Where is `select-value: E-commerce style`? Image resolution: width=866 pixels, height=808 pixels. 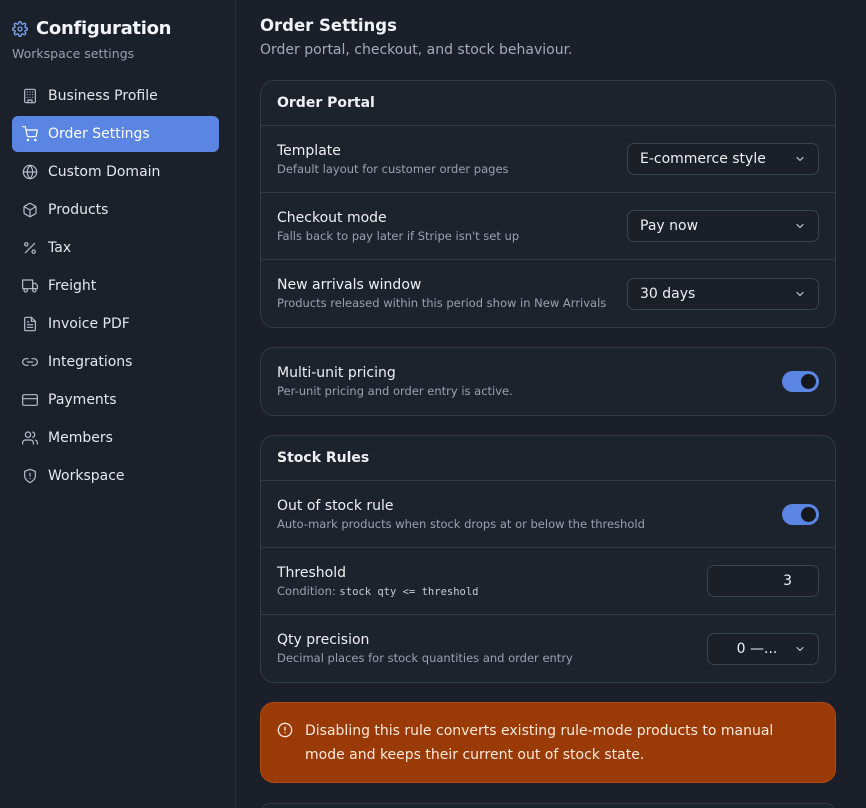
select-value: E-commerce style is located at coordinates (703, 159).